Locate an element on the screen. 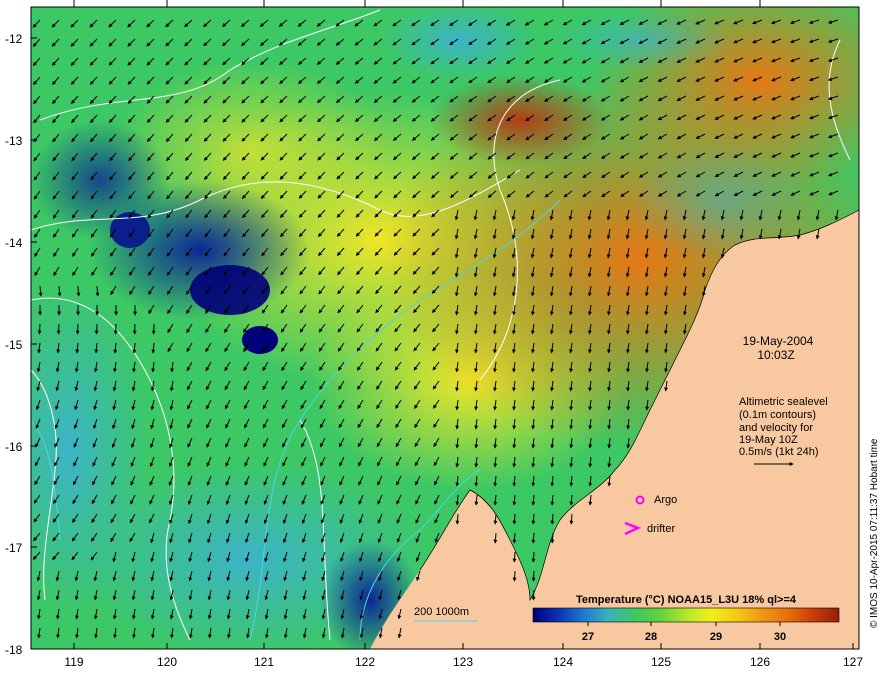  map-time: 10:03Z is located at coordinates (775, 355).